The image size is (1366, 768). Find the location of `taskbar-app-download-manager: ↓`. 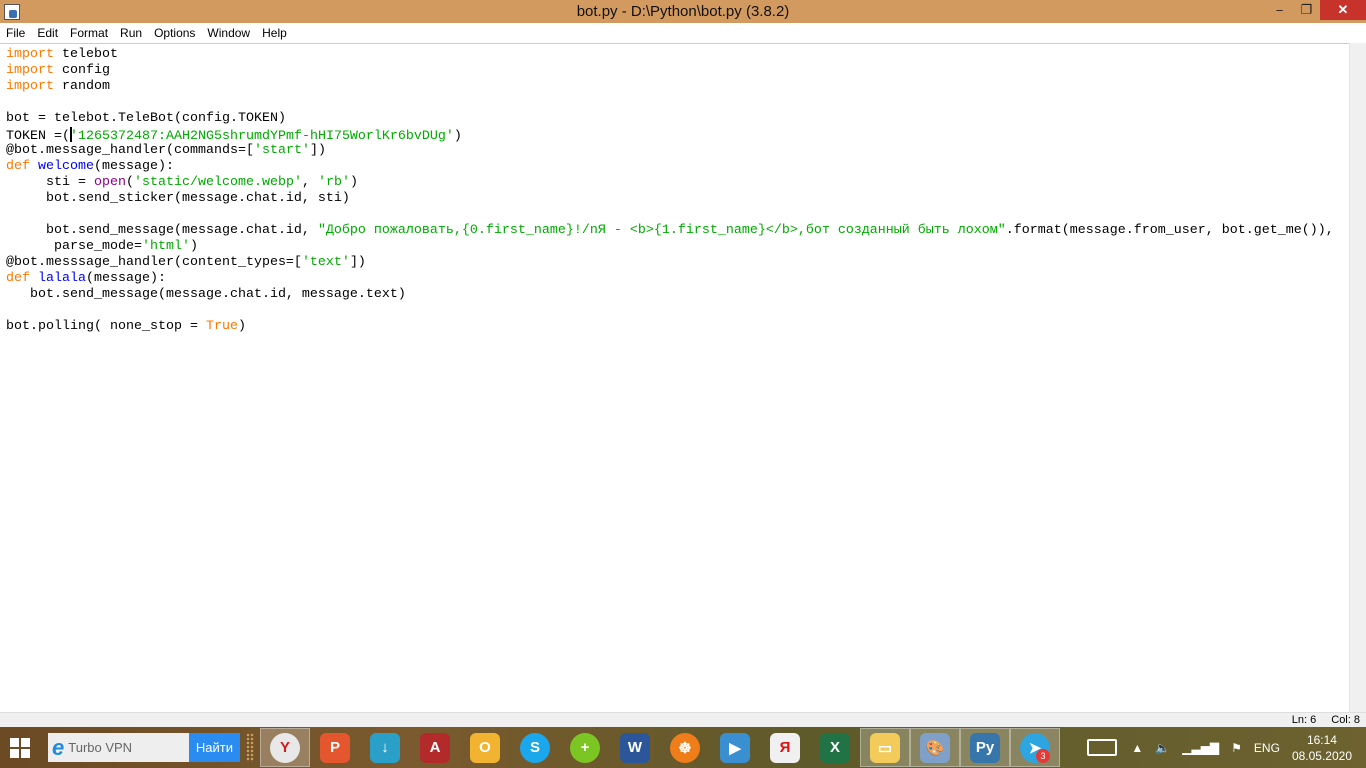

taskbar-app-download-manager: ↓ is located at coordinates (385, 747).